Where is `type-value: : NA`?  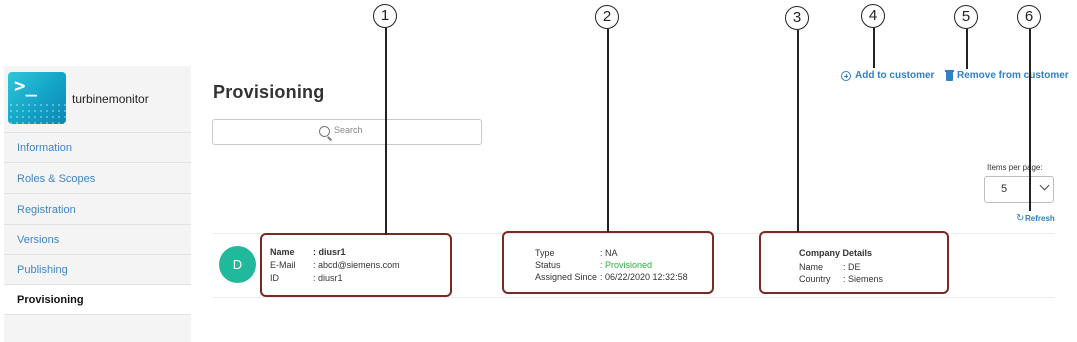 type-value: : NA is located at coordinates (609, 253).